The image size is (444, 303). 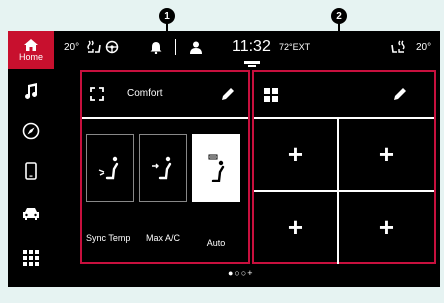 I want to click on sidebar-item-home: Home, so click(x=31, y=50).